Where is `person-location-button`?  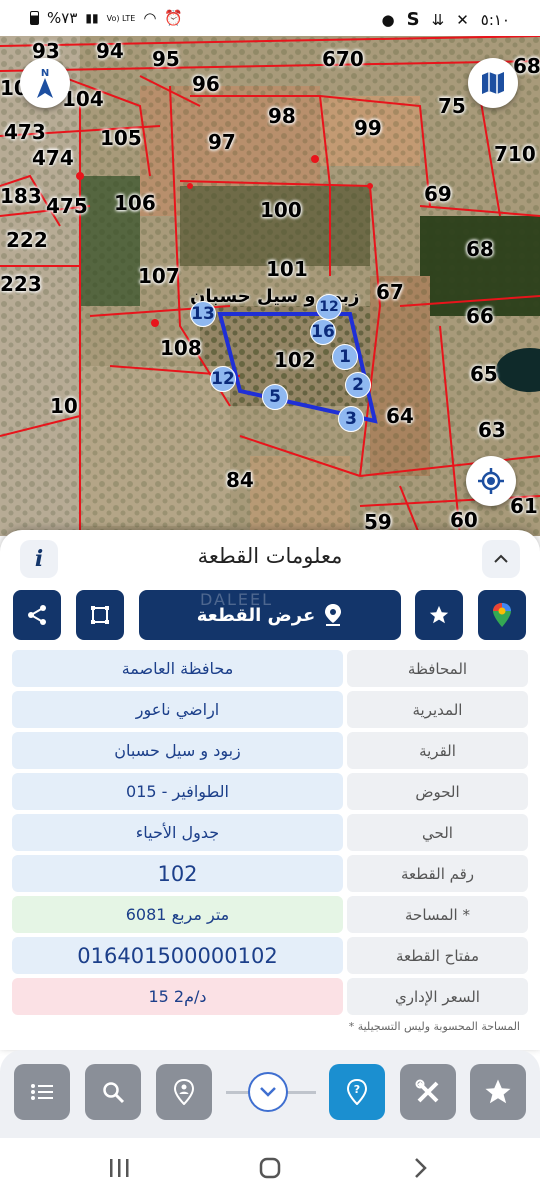
person-location-button is located at coordinates (184, 1092).